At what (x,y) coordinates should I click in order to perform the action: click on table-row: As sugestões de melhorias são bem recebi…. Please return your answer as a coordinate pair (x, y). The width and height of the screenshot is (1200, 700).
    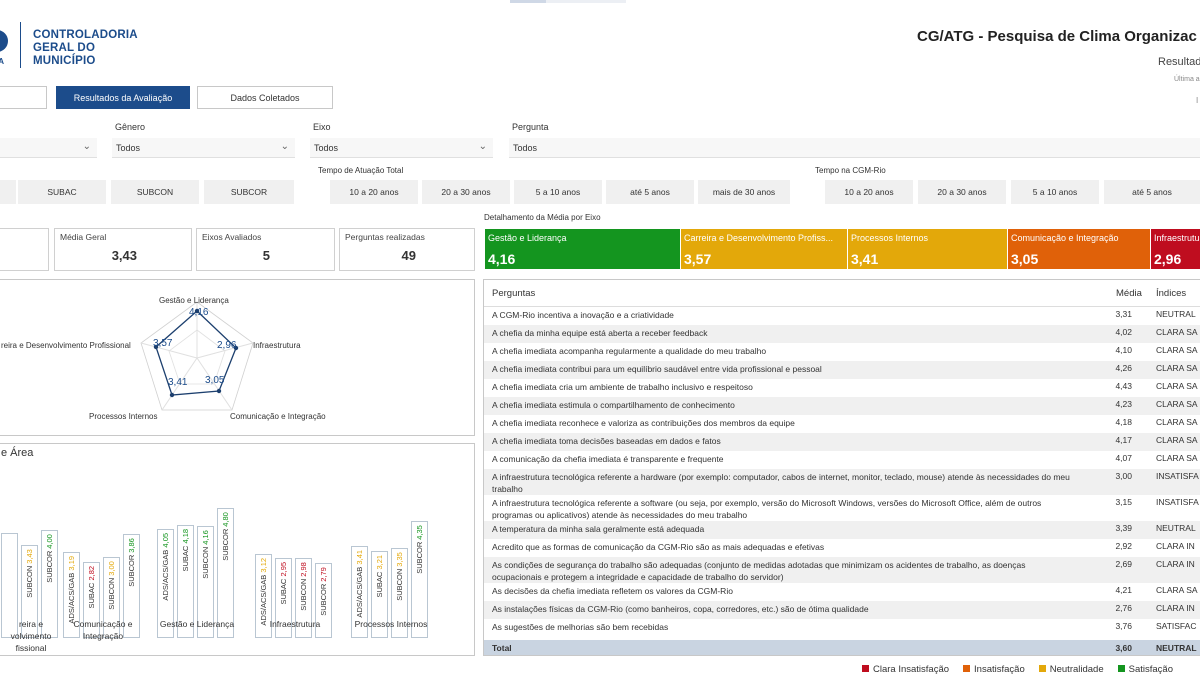
    Looking at the image, I should click on (842, 628).